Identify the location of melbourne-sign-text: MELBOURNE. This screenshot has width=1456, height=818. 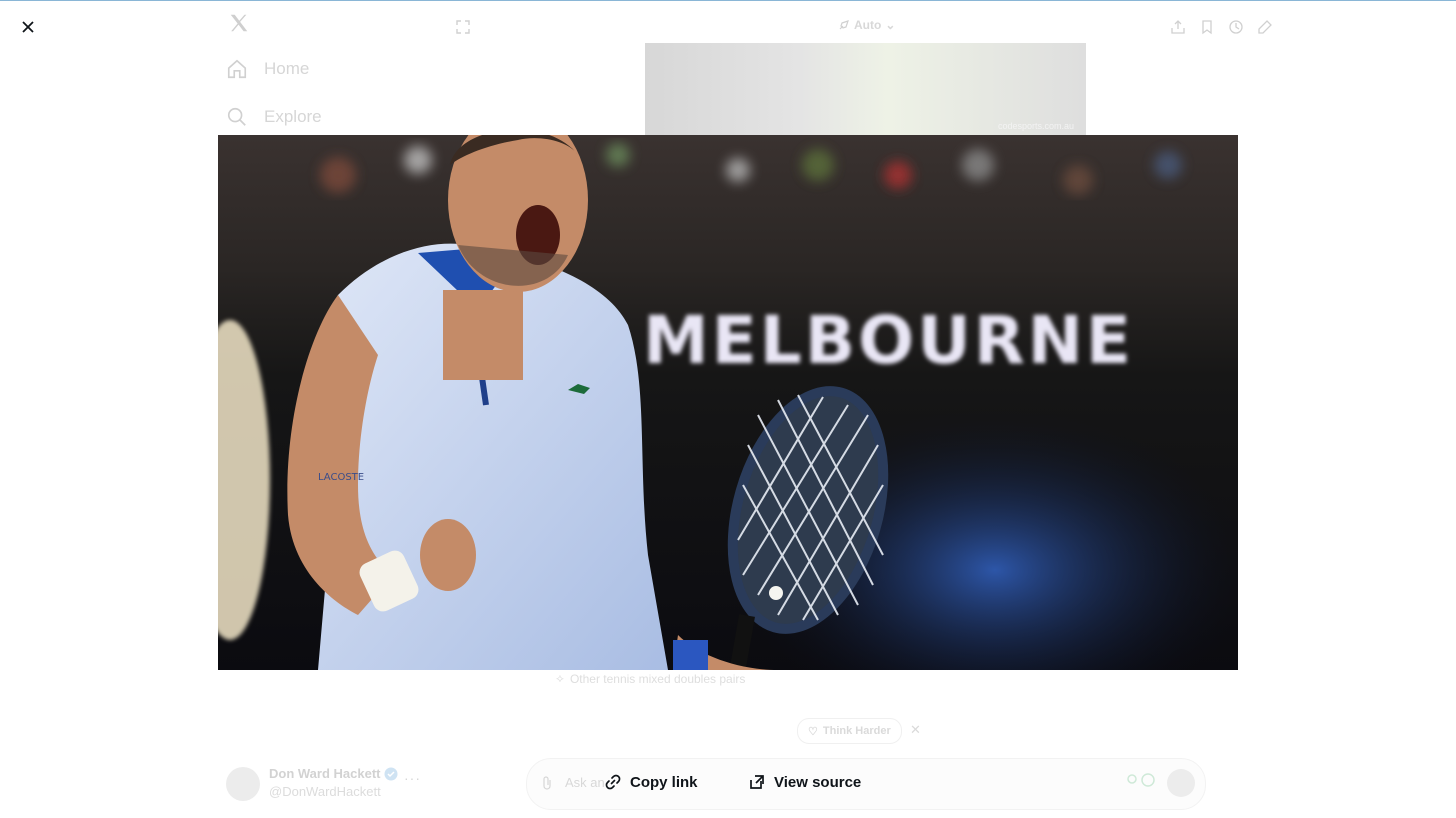
(888, 340).